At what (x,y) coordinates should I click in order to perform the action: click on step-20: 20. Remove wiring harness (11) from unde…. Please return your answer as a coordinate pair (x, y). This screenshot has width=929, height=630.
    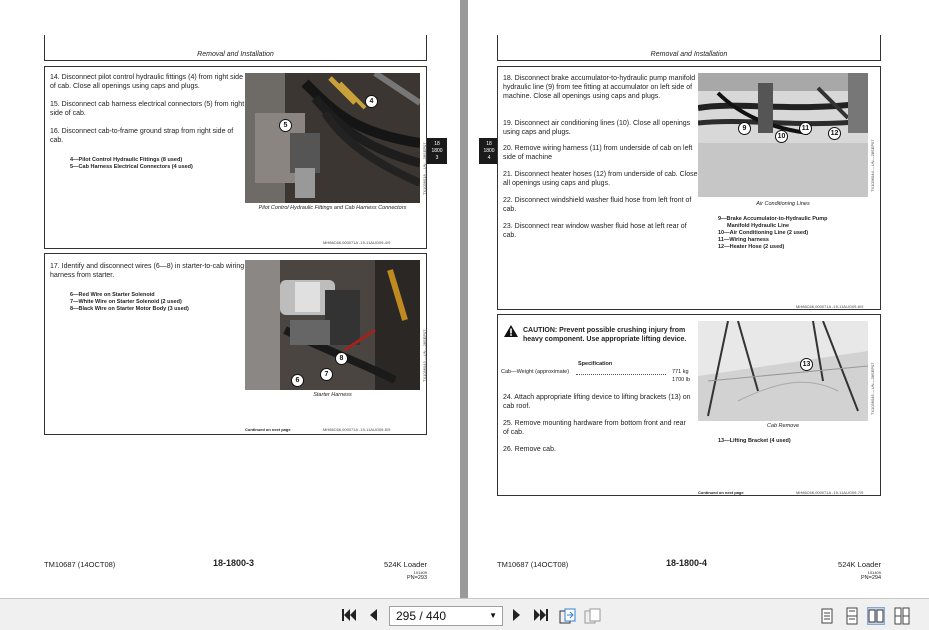
    Looking at the image, I should click on (598, 153).